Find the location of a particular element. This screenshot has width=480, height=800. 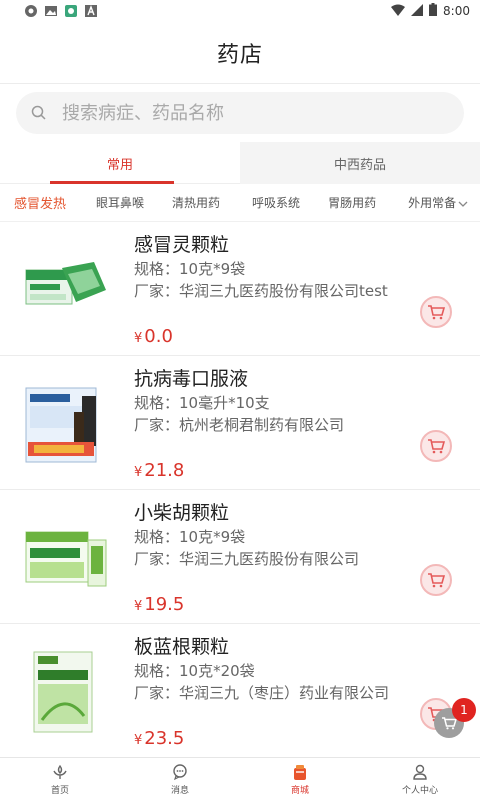

app-notification-icon is located at coordinates (31, 11).